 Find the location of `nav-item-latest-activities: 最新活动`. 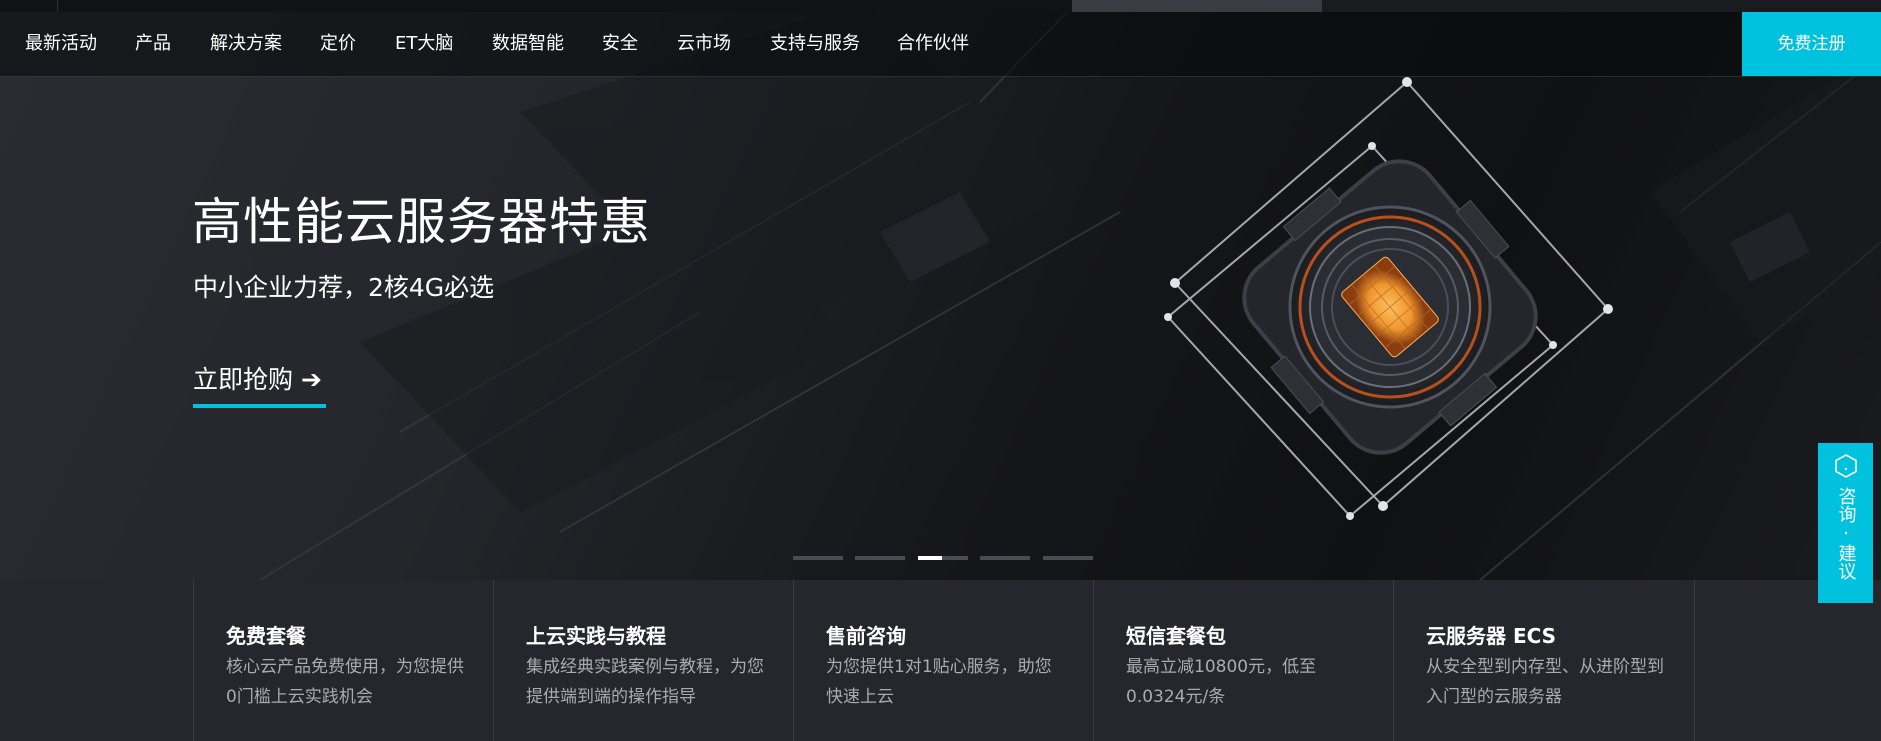

nav-item-latest-activities: 最新活动 is located at coordinates (61, 44).